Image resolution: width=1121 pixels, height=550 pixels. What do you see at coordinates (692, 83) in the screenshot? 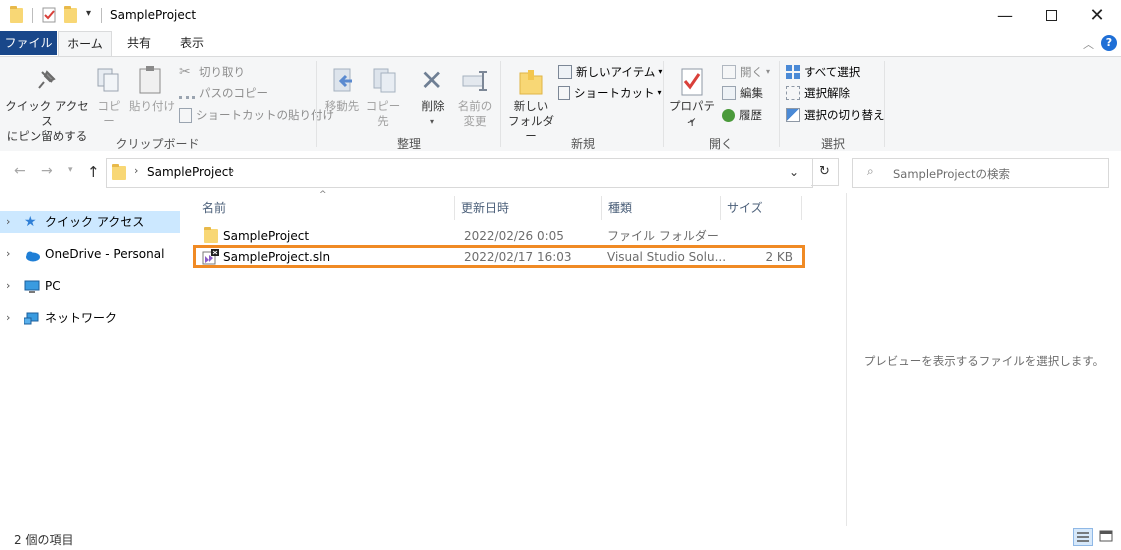
I see `properties-icon` at bounding box center [692, 83].